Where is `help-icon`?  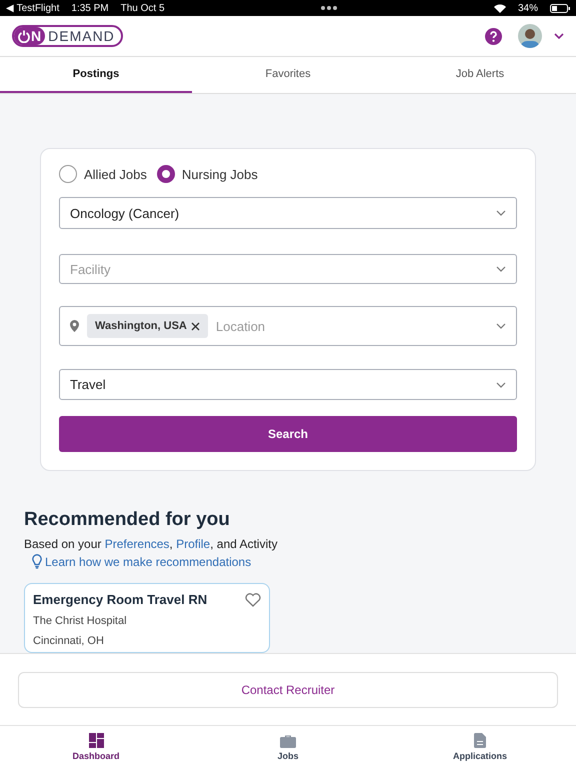 help-icon is located at coordinates (493, 36).